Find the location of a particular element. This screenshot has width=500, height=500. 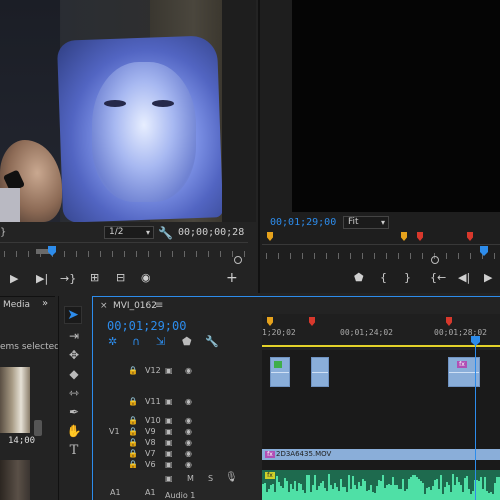

program-step-back-icon: ◀| is located at coordinates (464, 277).